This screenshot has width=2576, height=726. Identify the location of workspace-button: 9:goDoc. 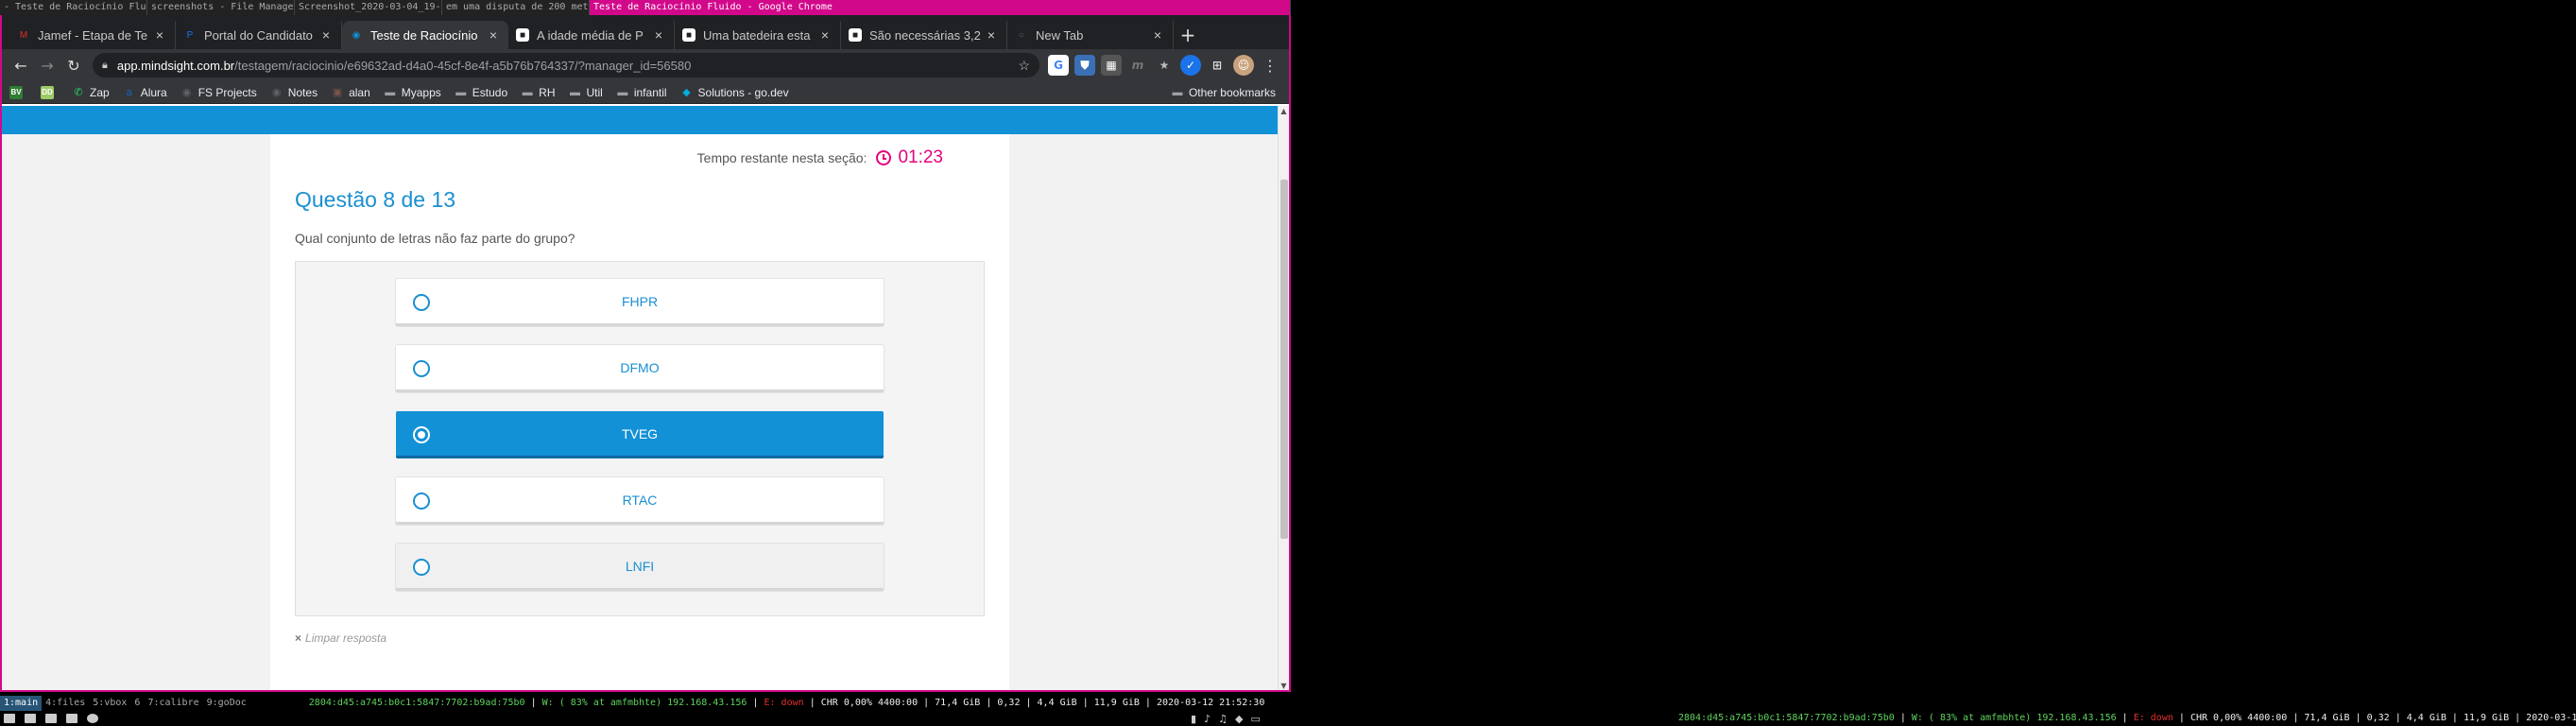
(226, 703).